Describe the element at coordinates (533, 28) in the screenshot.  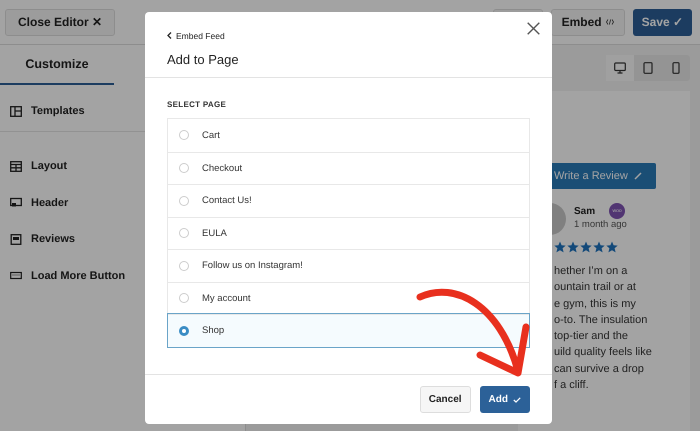
I see `close-icon` at that location.